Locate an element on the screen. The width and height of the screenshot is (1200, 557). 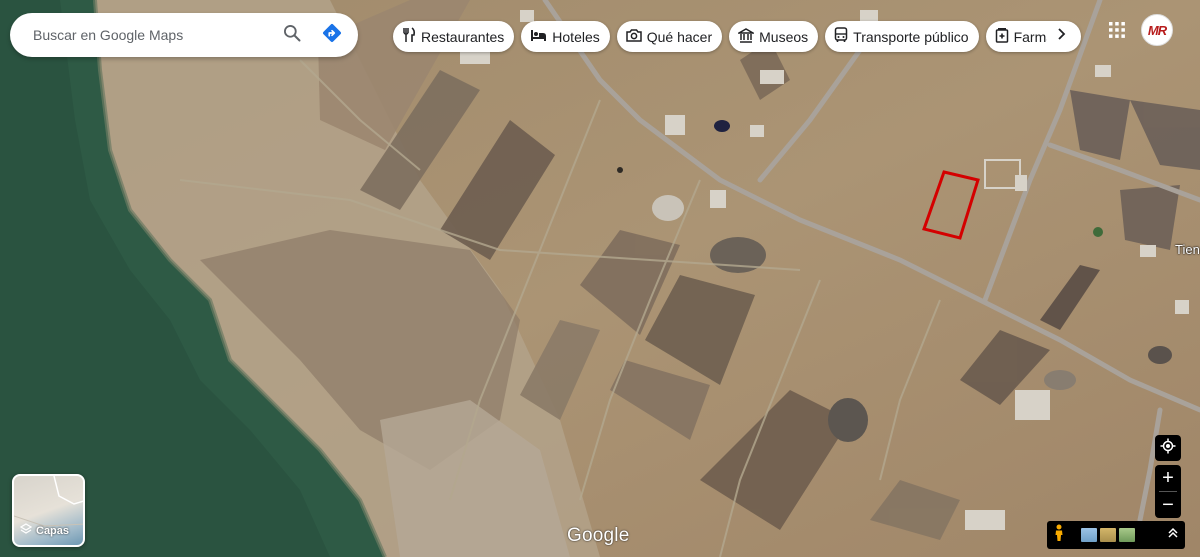
my-location-icon is located at coordinates (1168, 448).